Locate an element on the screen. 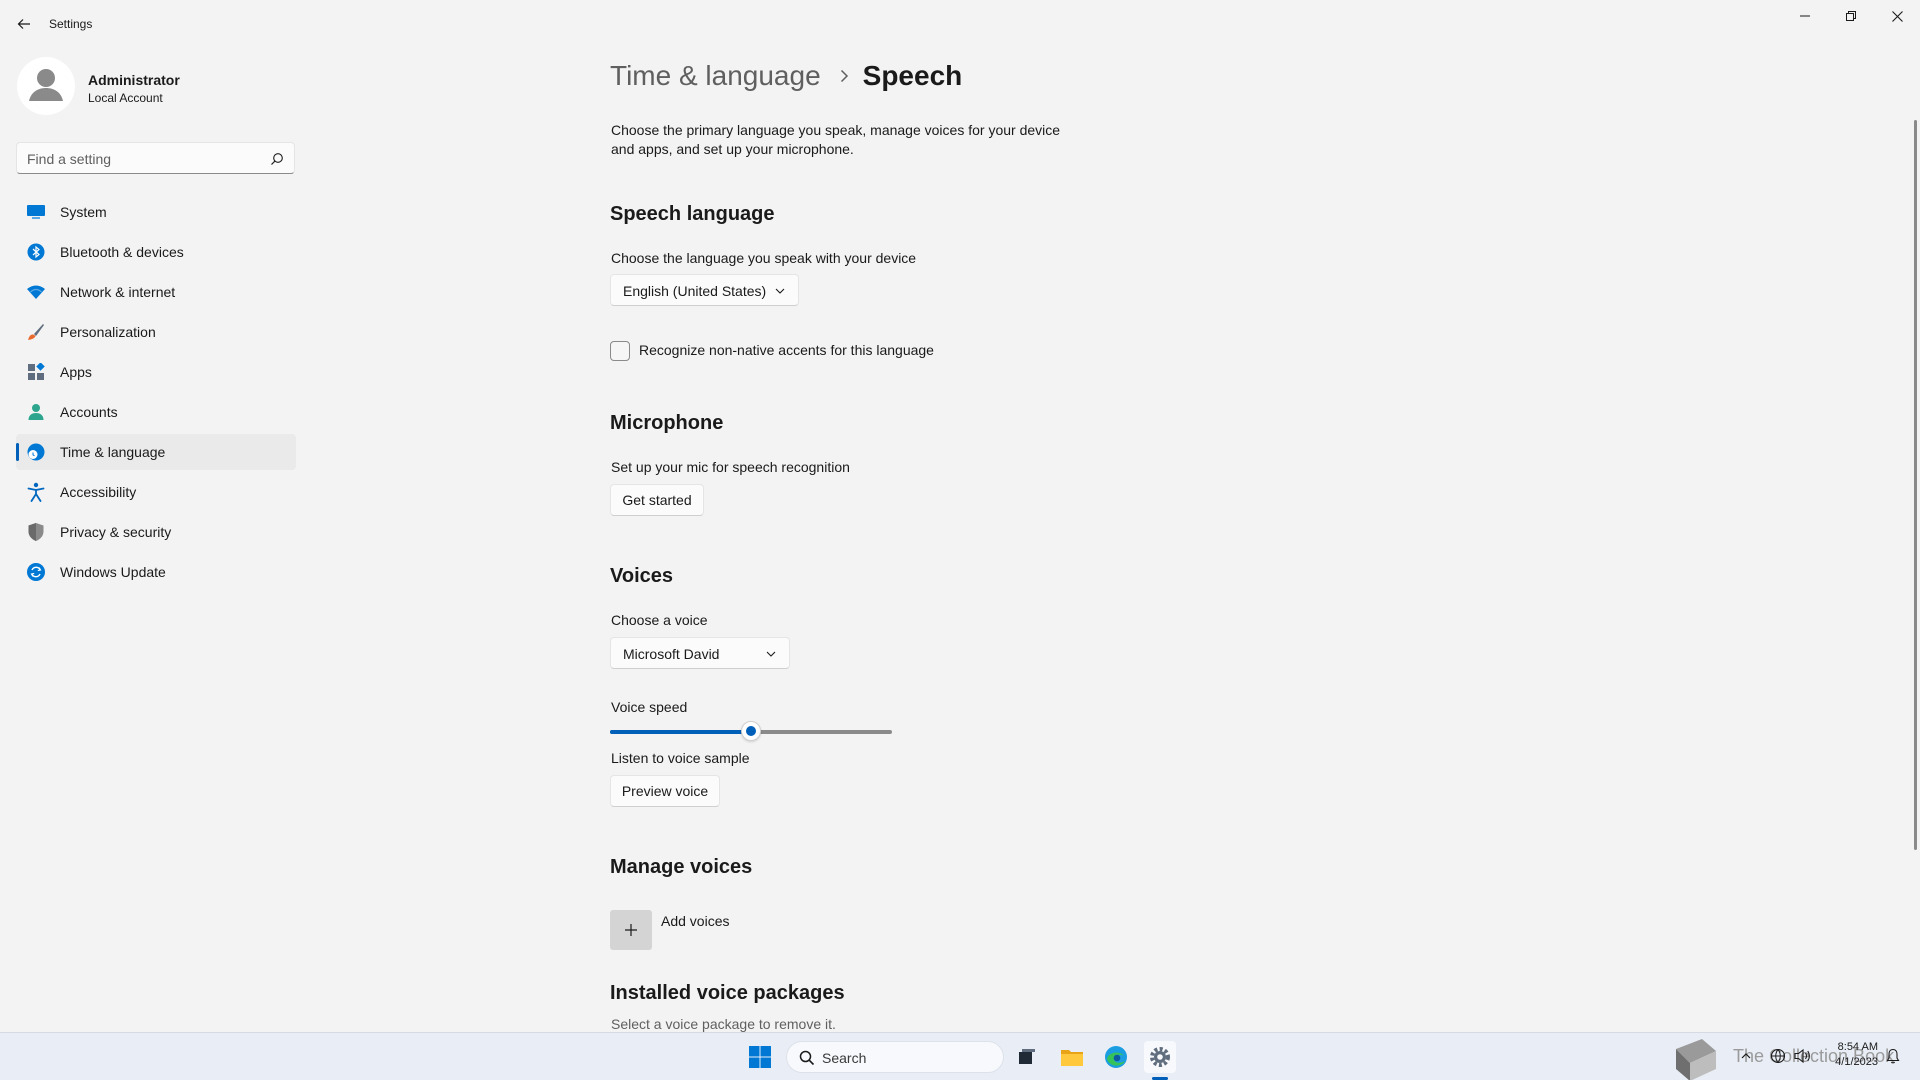 The height and width of the screenshot is (1080, 1920). voice-sample-label: Listen to voice sample is located at coordinates (680, 758).